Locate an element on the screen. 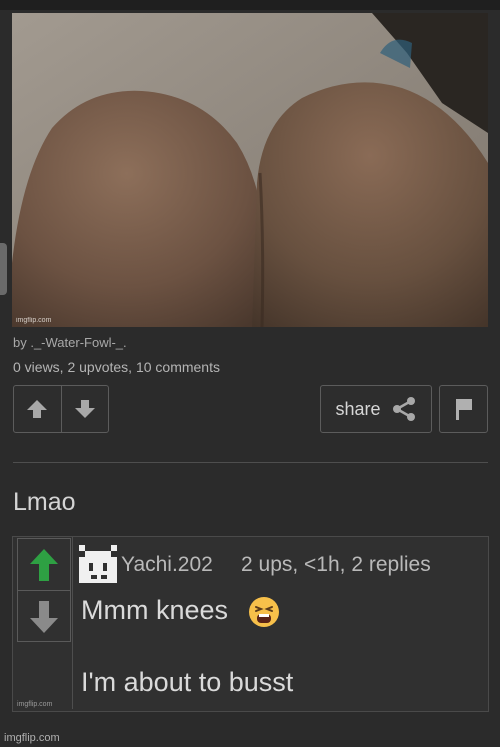 Image resolution: width=500 pixels, height=747 pixels. downvote-button is located at coordinates (84, 409).